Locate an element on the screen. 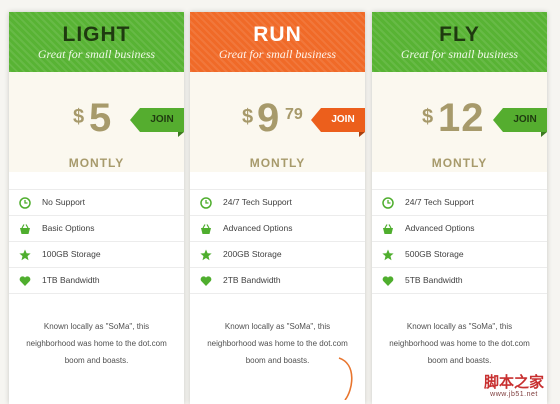 The image size is (560, 404). watermark-url: www.jb51.net is located at coordinates (514, 394).